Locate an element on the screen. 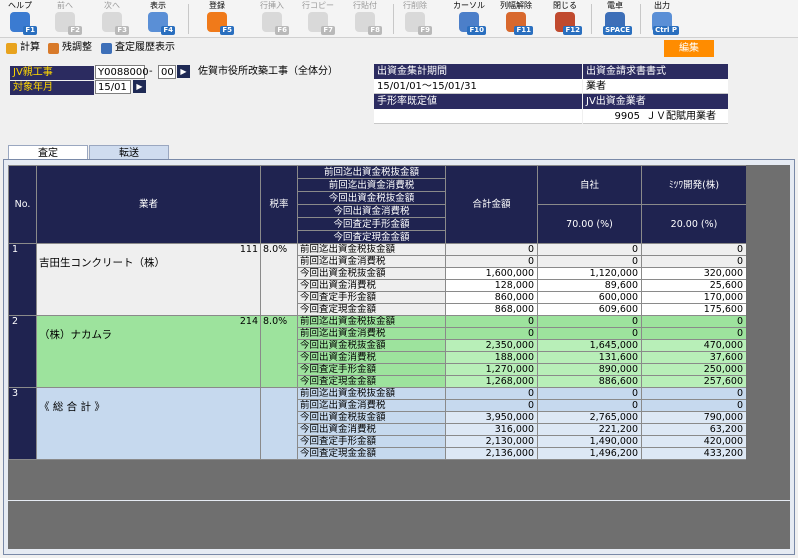 The image size is (798, 558). month-lookup-button: ▶ is located at coordinates (139, 86).